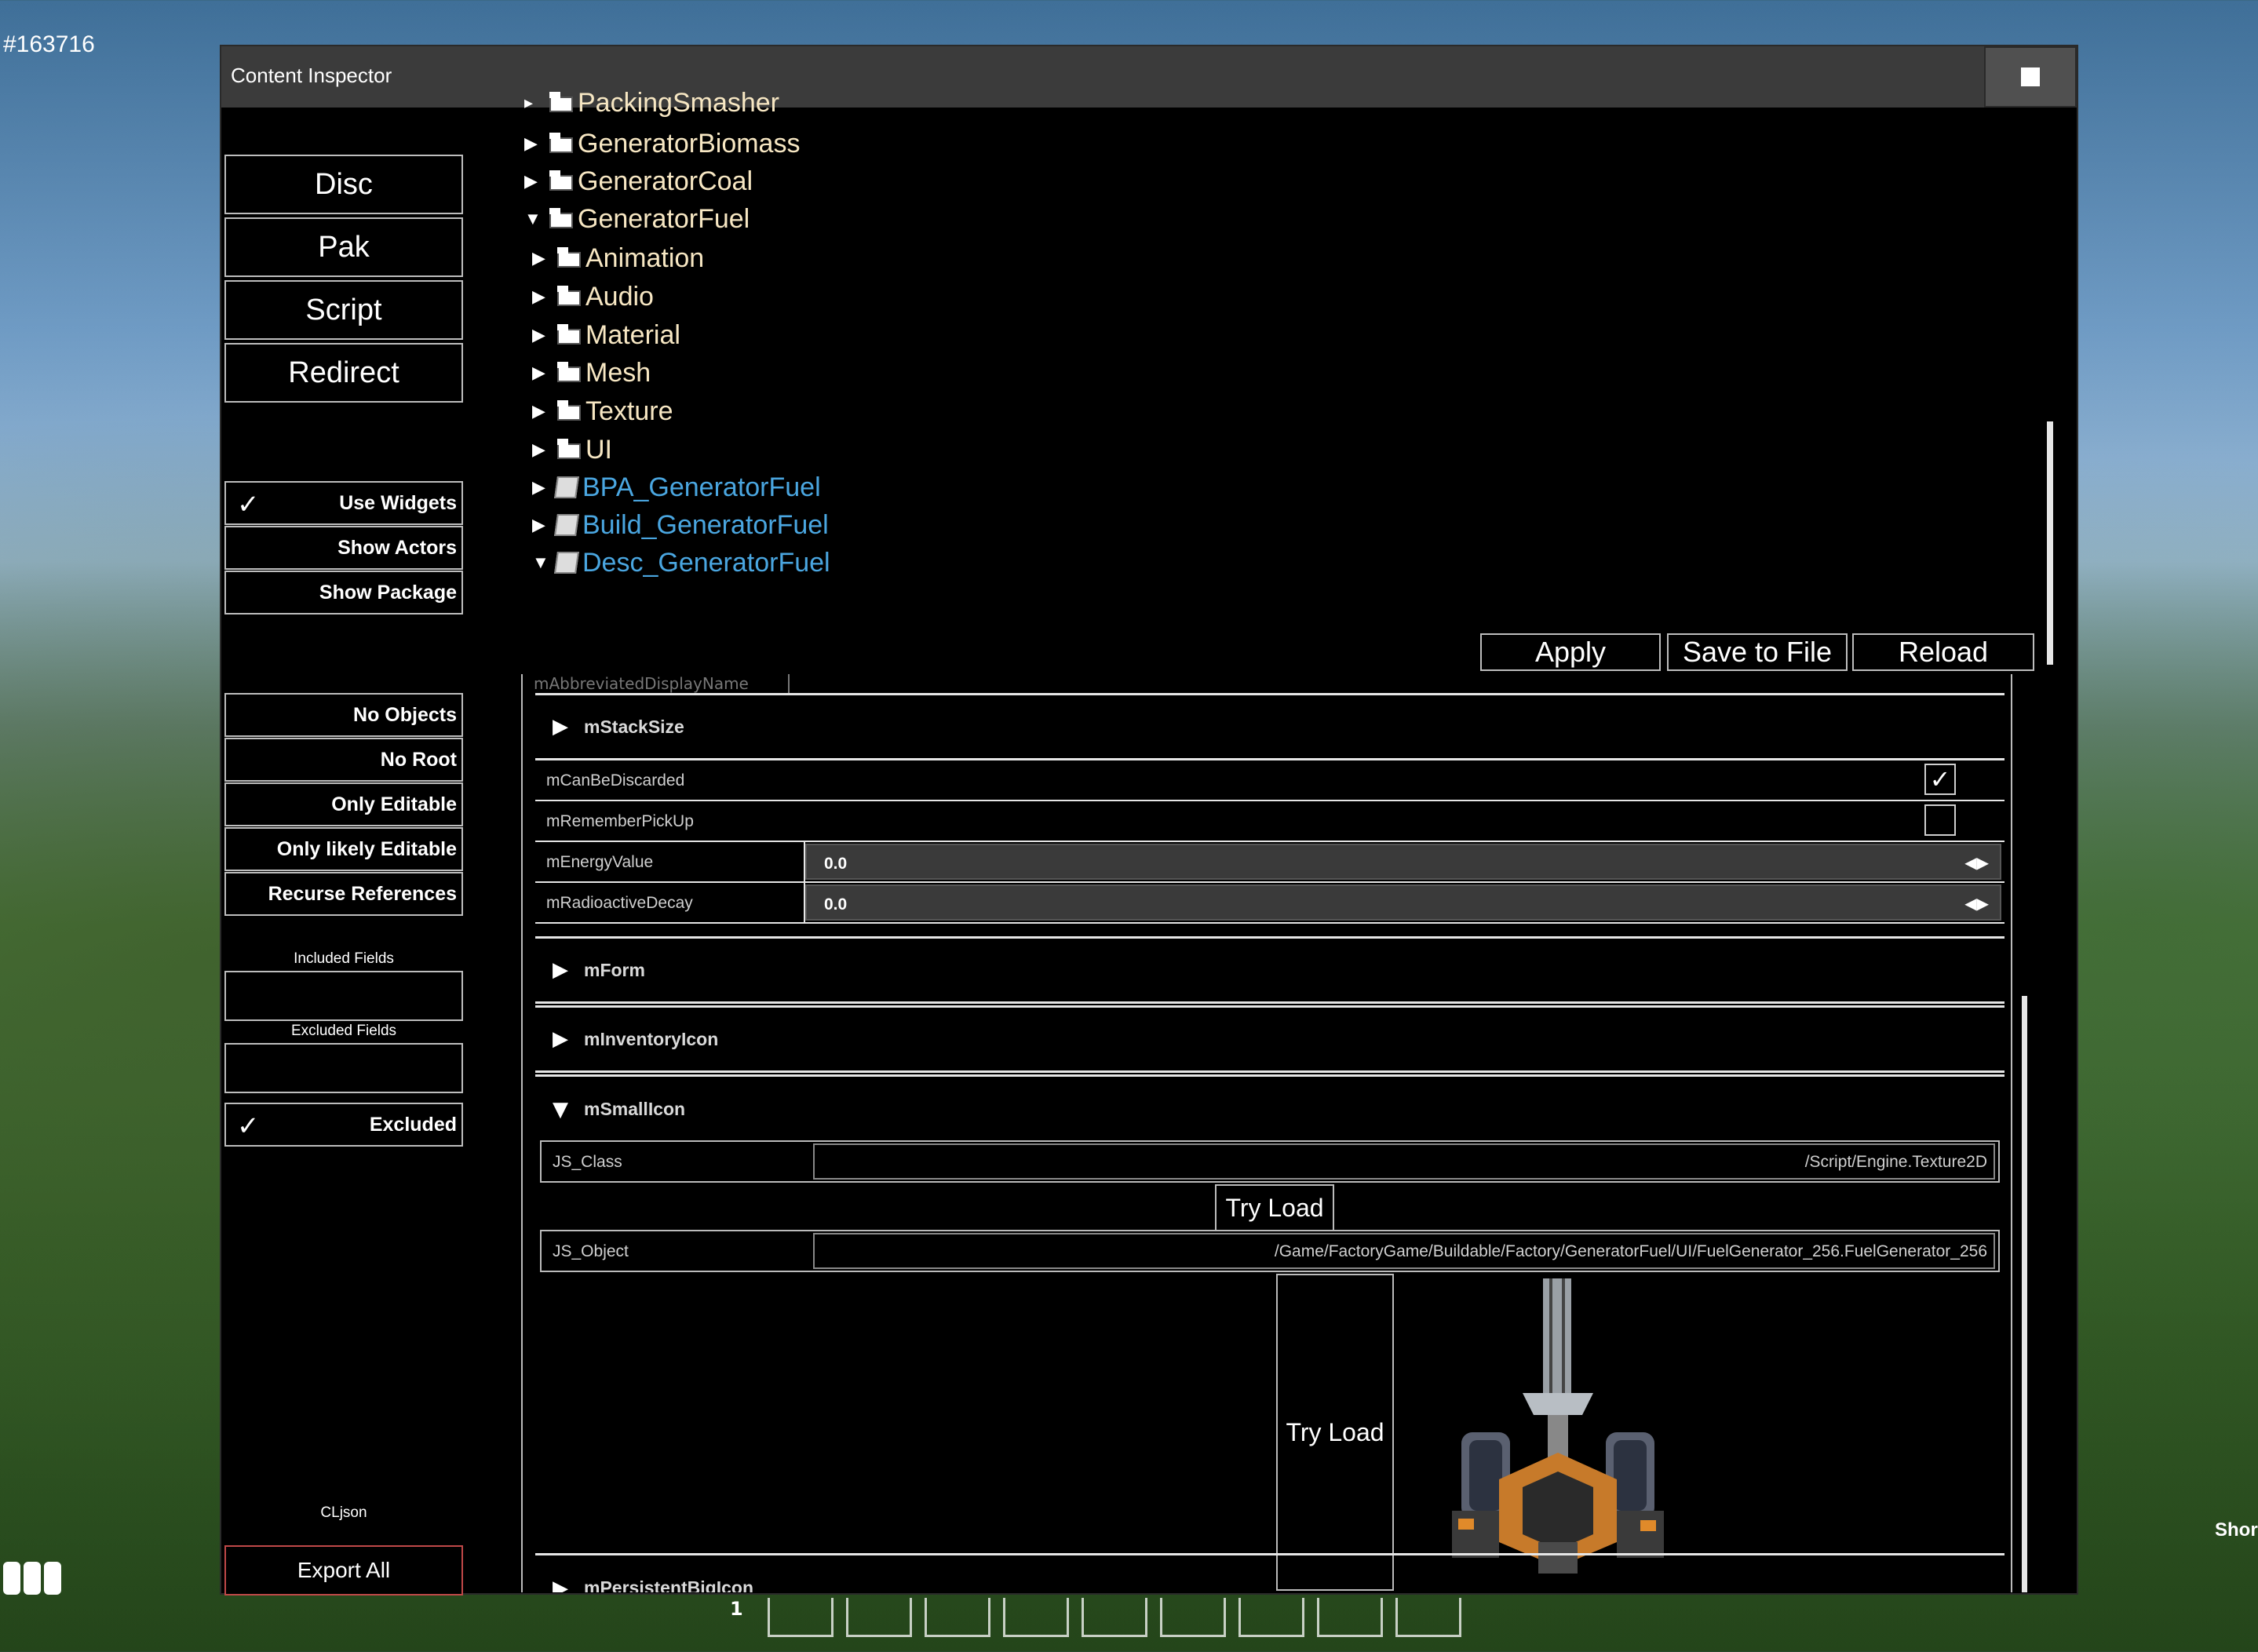 This screenshot has height=1652, width=2258. I want to click on only-likely-editable-toggle: Only likely Editable, so click(344, 849).